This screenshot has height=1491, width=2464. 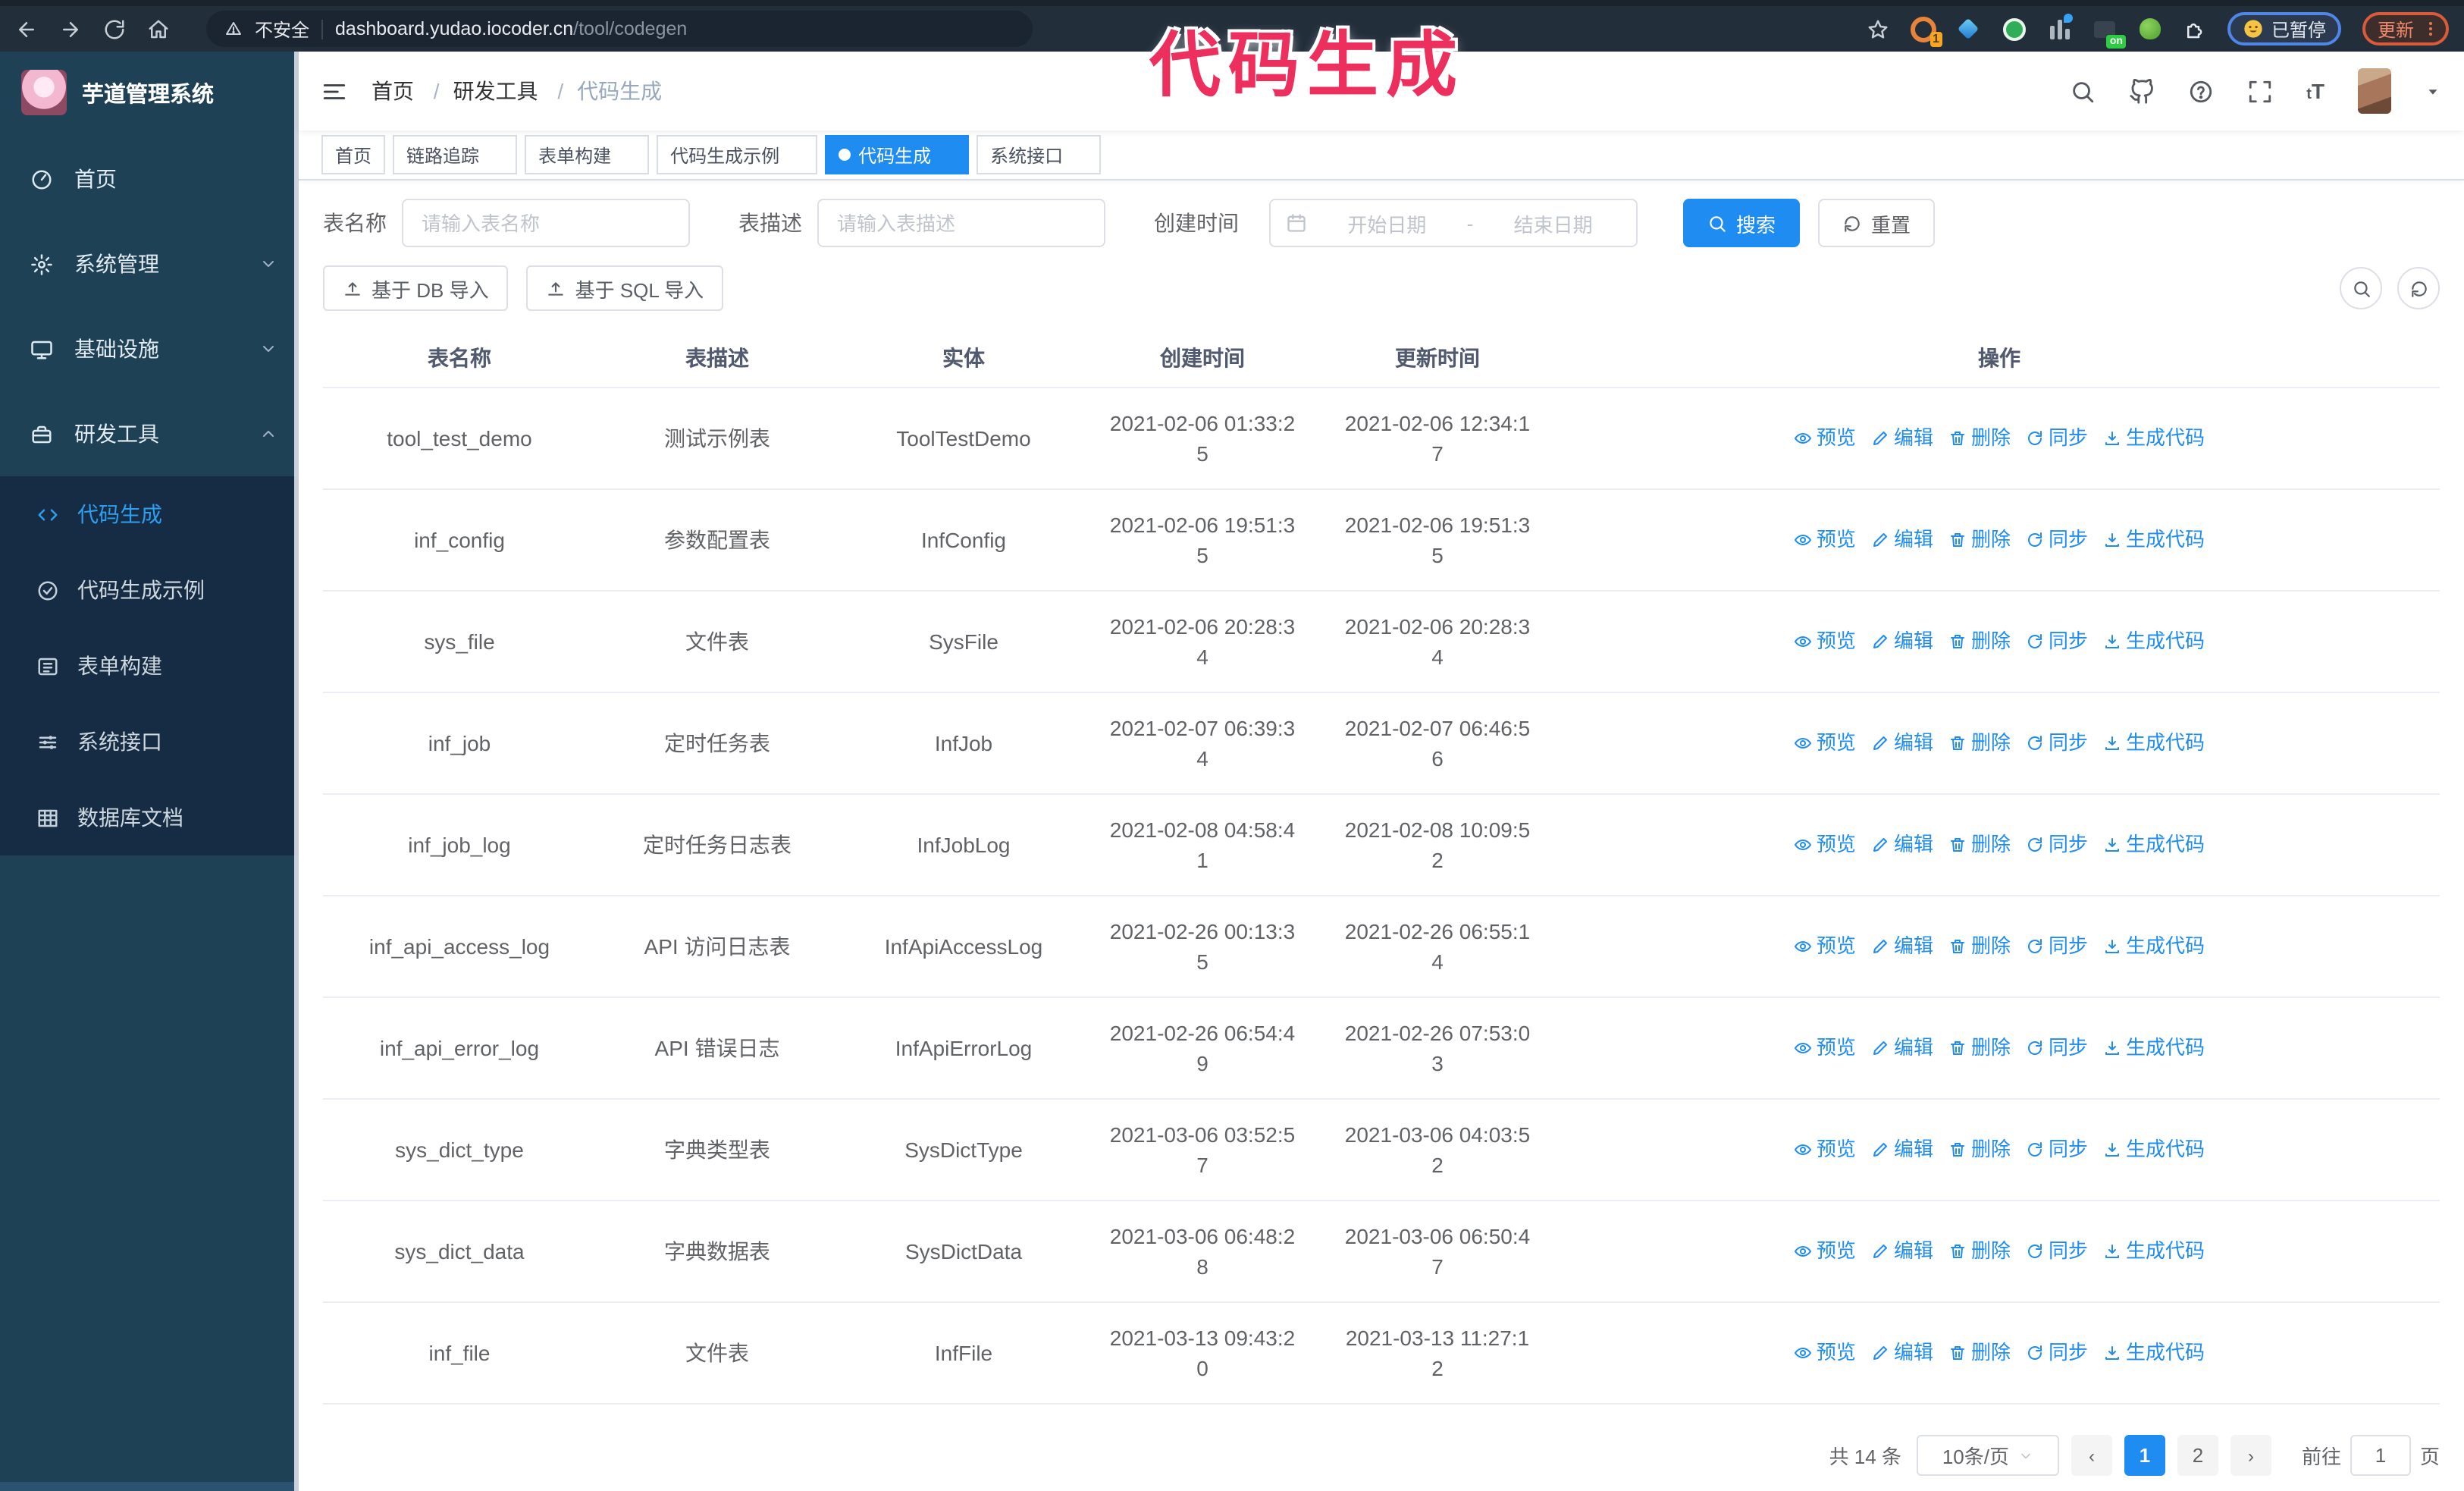 I want to click on page-number-button: 1, so click(x=2144, y=1455).